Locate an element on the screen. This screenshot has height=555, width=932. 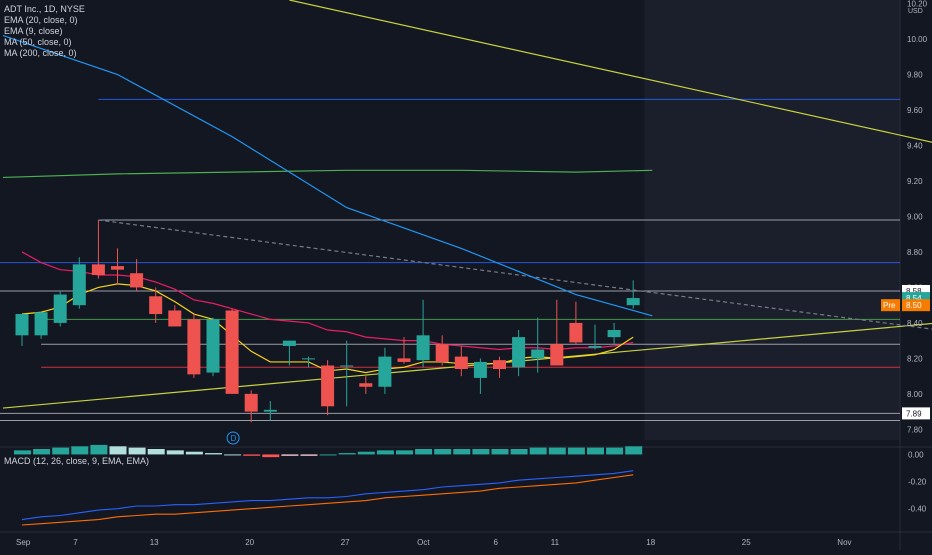
price-label-3: 7.89 is located at coordinates (914, 413).